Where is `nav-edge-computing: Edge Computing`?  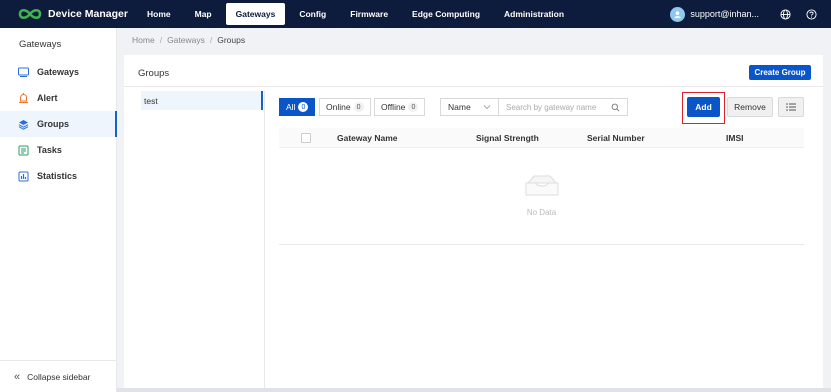
nav-edge-computing: Edge Computing is located at coordinates (446, 14).